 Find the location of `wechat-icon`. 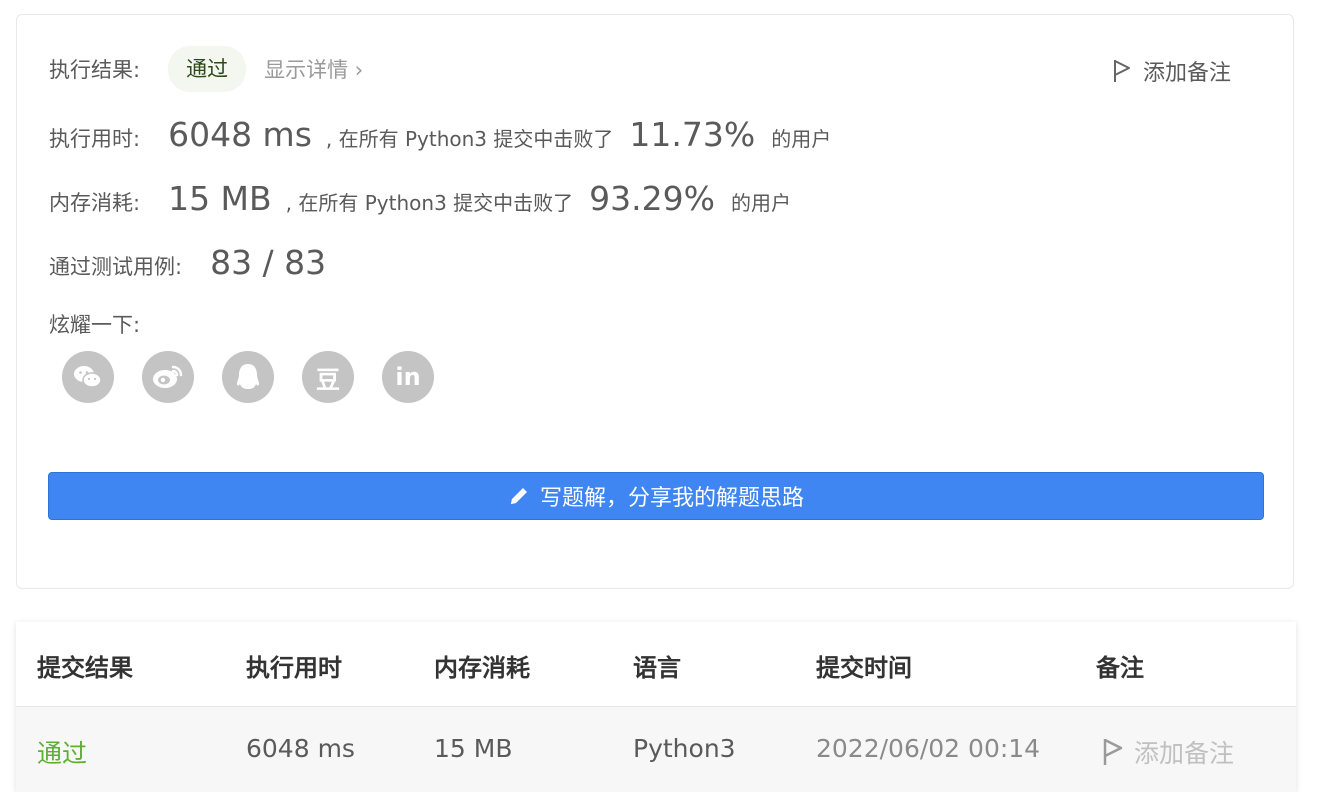

wechat-icon is located at coordinates (88, 377).